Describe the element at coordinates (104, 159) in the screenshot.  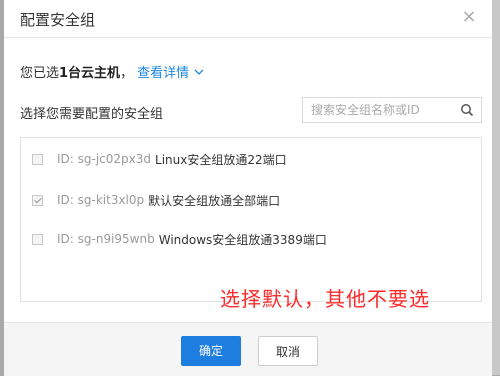
I see `security-group-id: ID: sg-jc02px3d` at that location.